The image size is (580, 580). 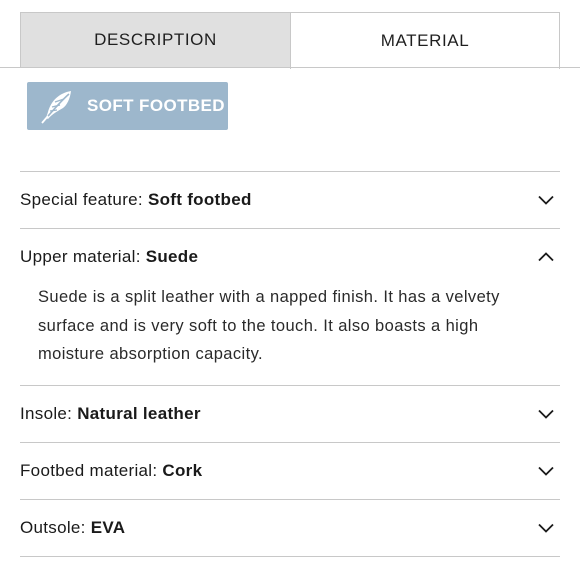 I want to click on accordion-value: Suede, so click(x=172, y=256).